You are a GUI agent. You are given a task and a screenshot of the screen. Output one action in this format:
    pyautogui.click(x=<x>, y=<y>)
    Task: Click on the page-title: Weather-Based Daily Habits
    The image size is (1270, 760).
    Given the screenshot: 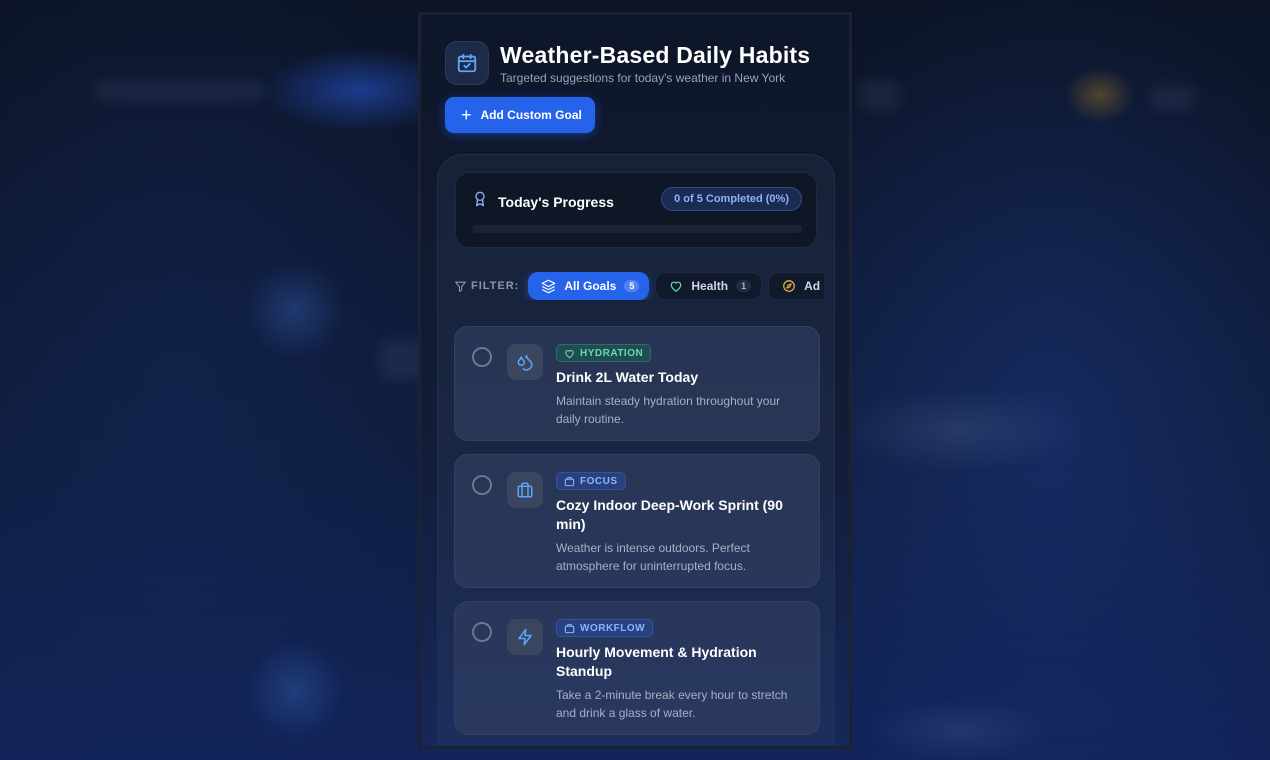 What is the action you would take?
    pyautogui.click(x=655, y=54)
    